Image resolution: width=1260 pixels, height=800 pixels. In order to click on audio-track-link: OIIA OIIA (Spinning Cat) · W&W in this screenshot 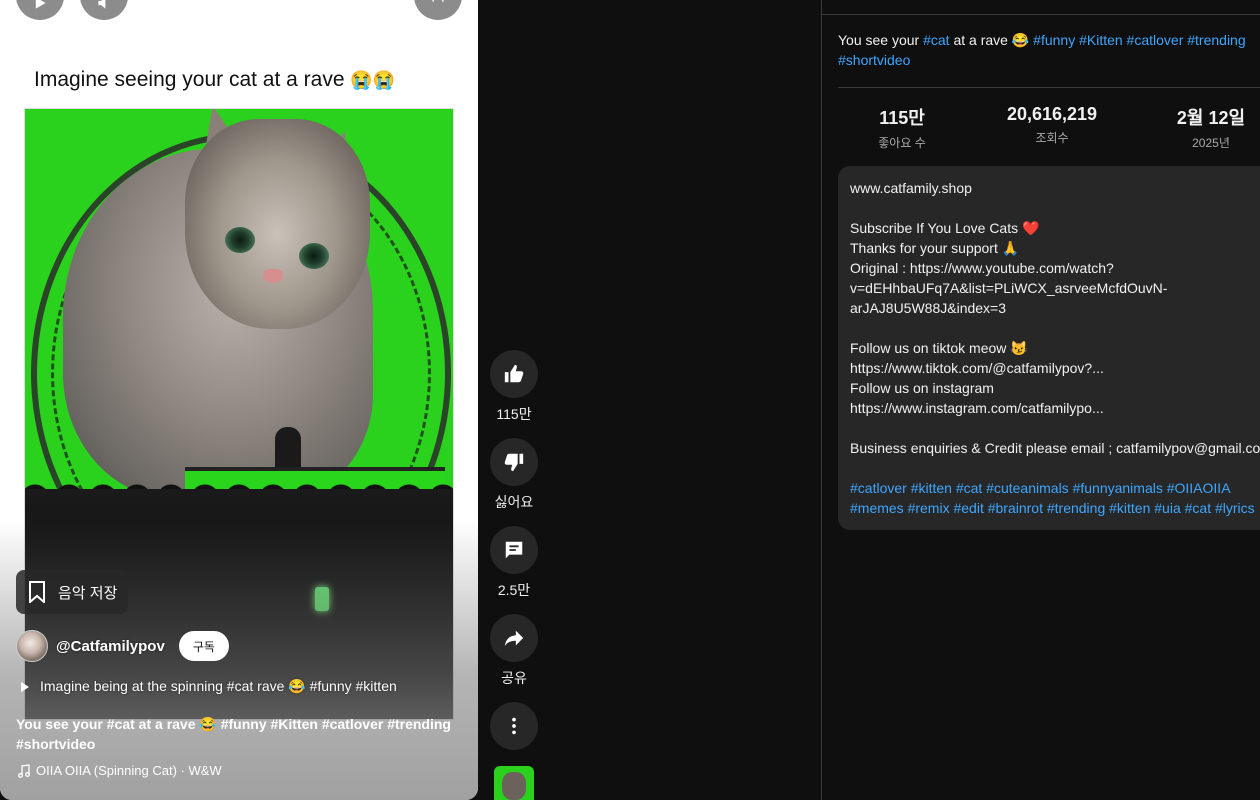, I will do `click(120, 770)`.